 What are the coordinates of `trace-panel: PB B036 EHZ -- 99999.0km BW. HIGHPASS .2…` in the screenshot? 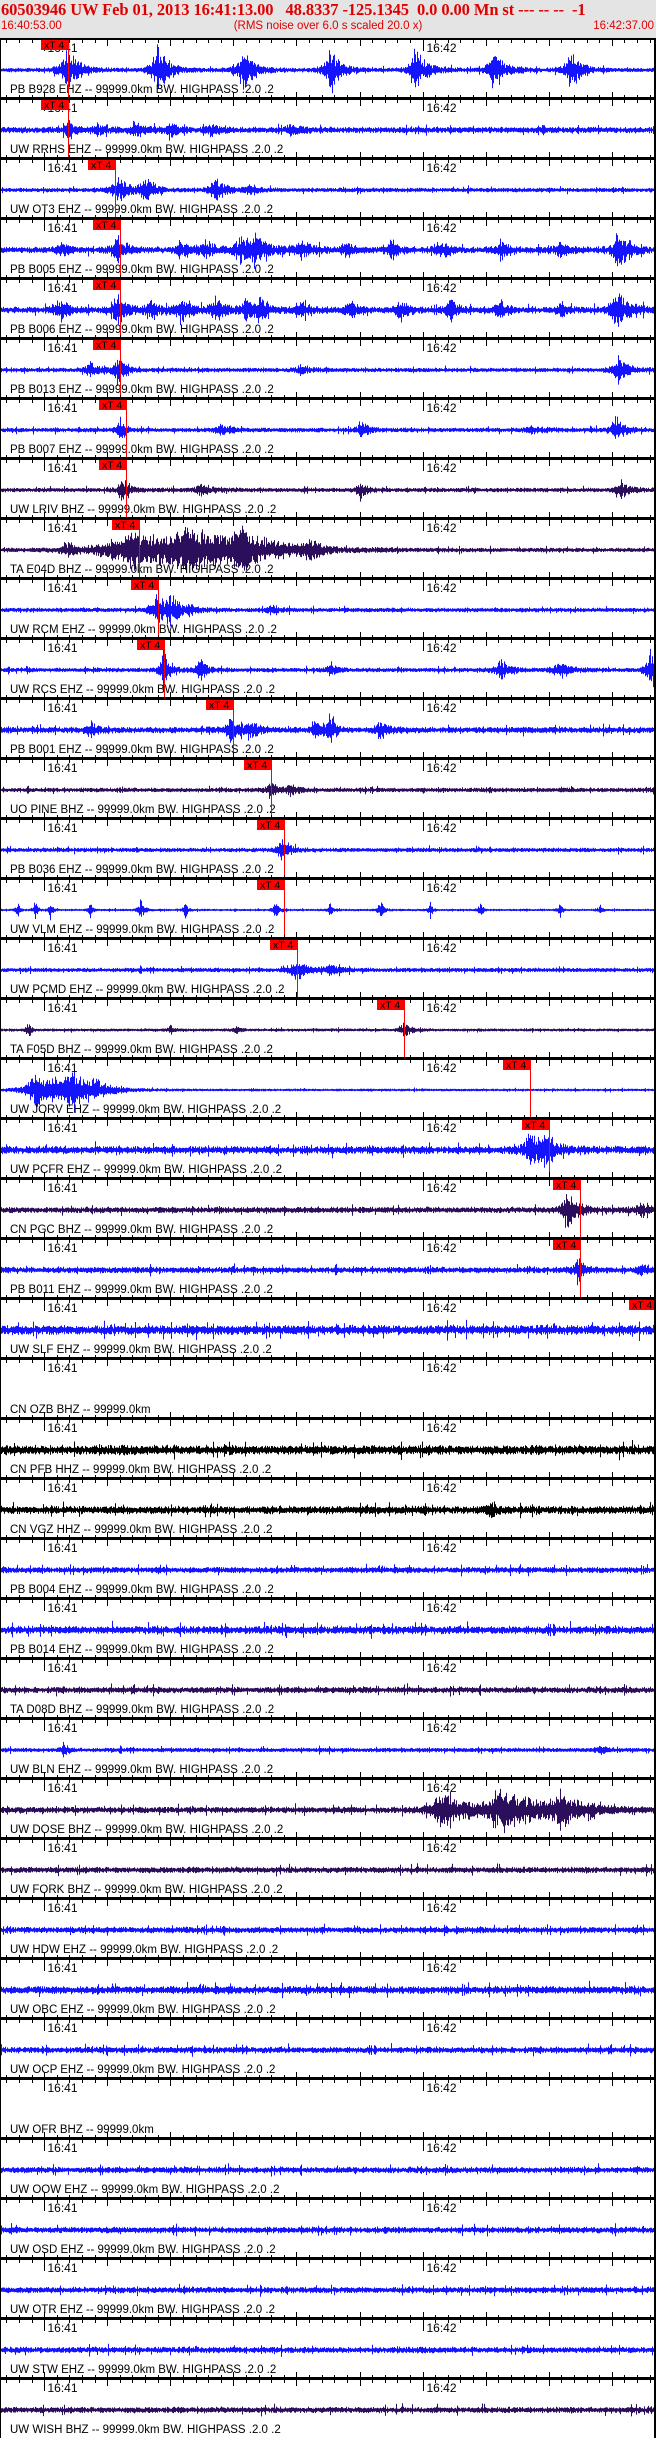 It's located at (328, 845).